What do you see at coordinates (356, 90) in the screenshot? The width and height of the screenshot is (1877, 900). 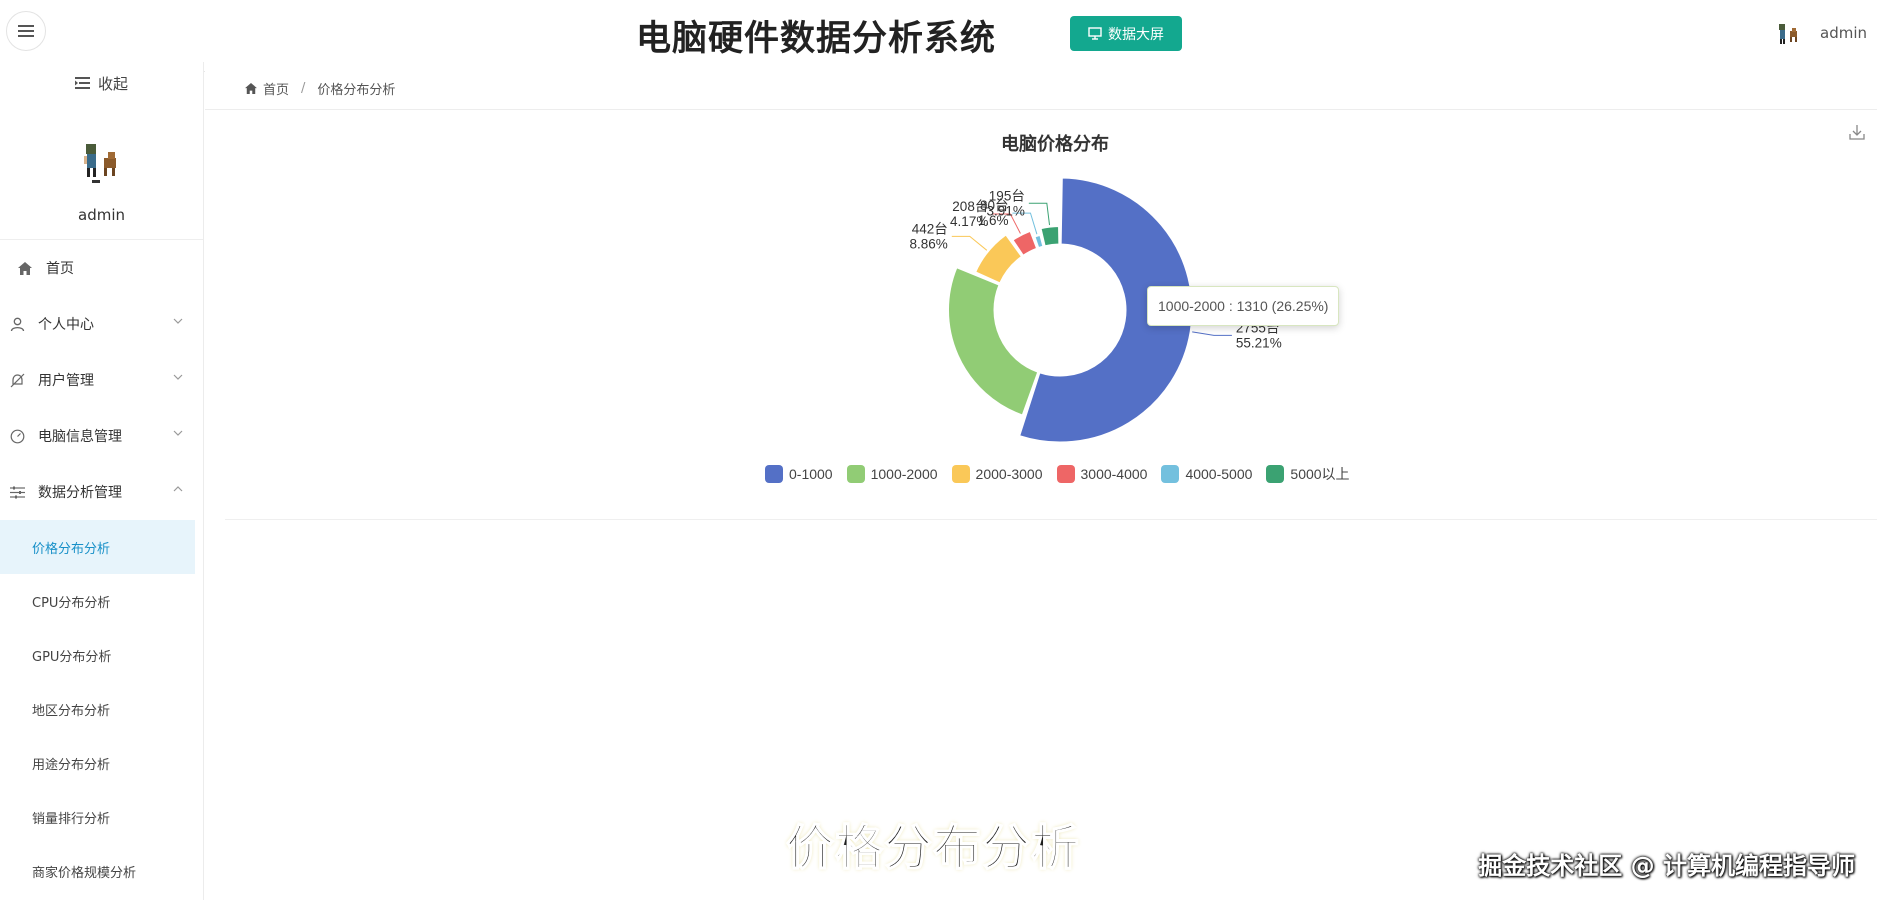 I see `breadcrumb-current: 价格分布分析` at bounding box center [356, 90].